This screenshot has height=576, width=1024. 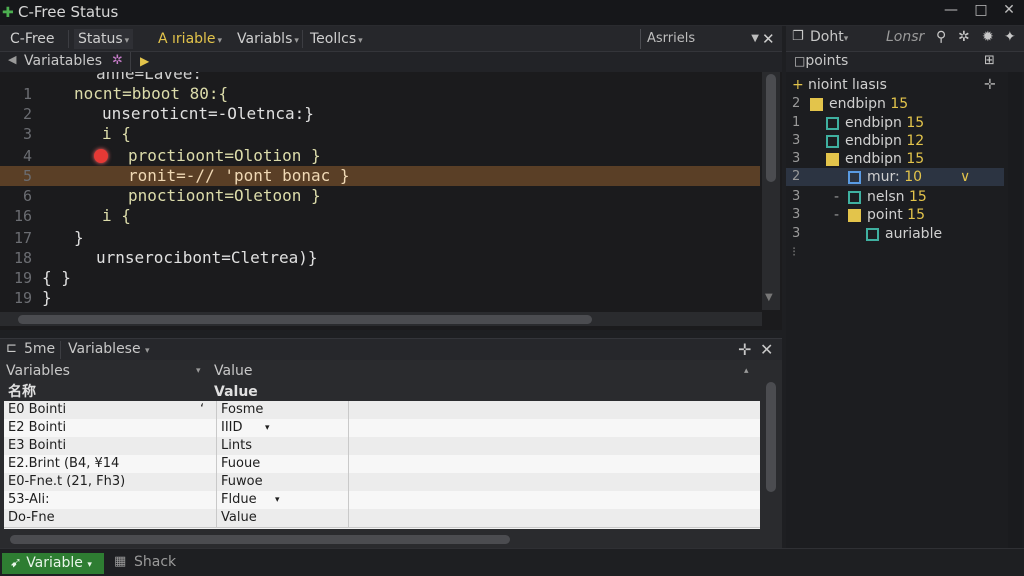 I want to click on code-partial-line: ânne=Lavee:, so click(x=149, y=77).